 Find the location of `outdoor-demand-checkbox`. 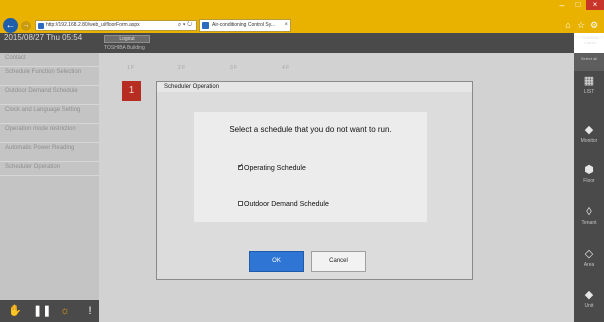

outdoor-demand-checkbox is located at coordinates (240, 203).